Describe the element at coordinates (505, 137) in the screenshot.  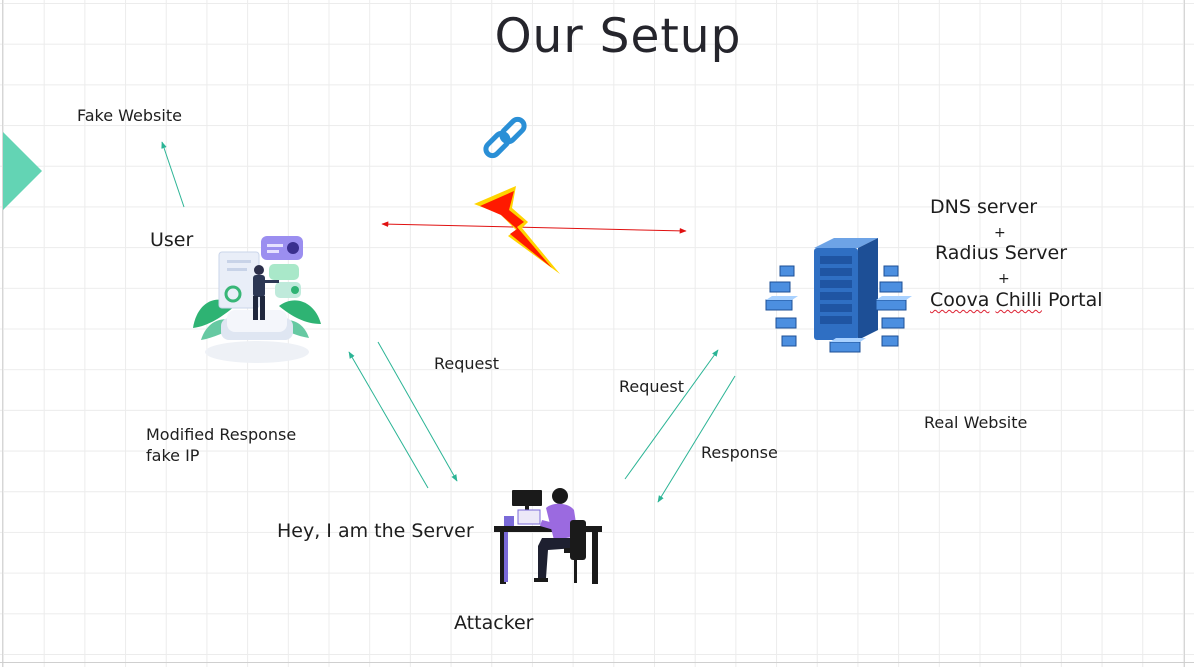
I see `link-chain-icon` at that location.